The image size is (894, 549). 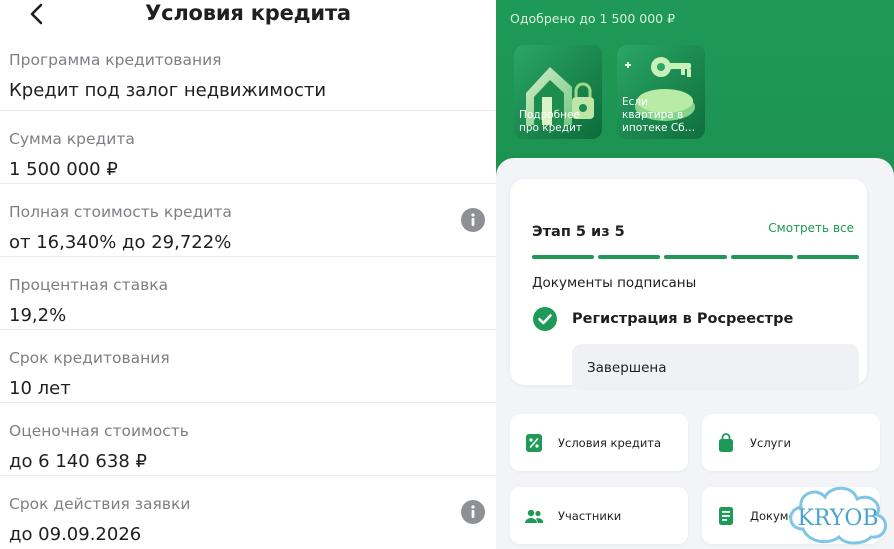 What do you see at coordinates (593, 18) in the screenshot?
I see `approved-amount: Одобрено до 1 500 000 ₽` at bounding box center [593, 18].